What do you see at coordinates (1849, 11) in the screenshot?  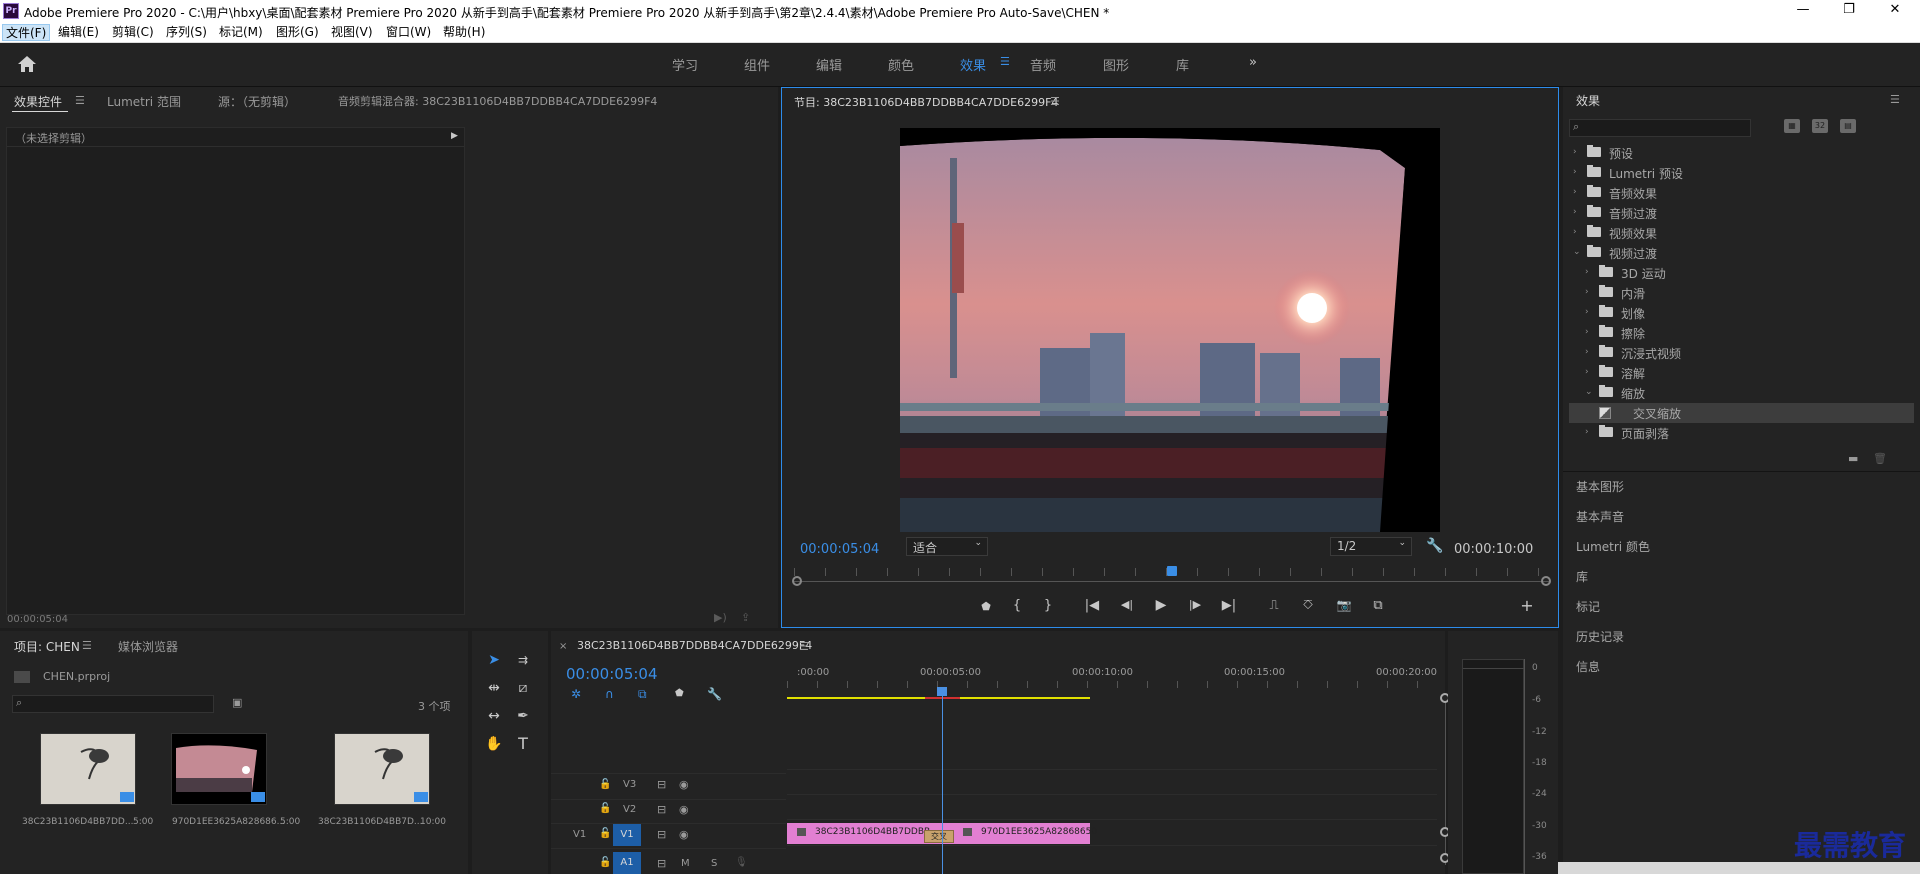 I see `maximize-button: ❐` at bounding box center [1849, 11].